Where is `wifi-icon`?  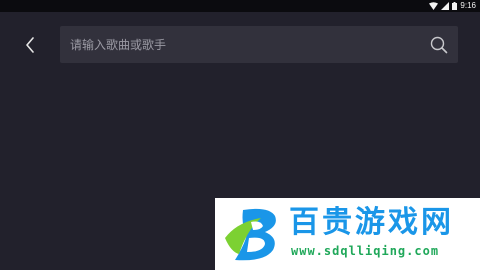 wifi-icon is located at coordinates (434, 6).